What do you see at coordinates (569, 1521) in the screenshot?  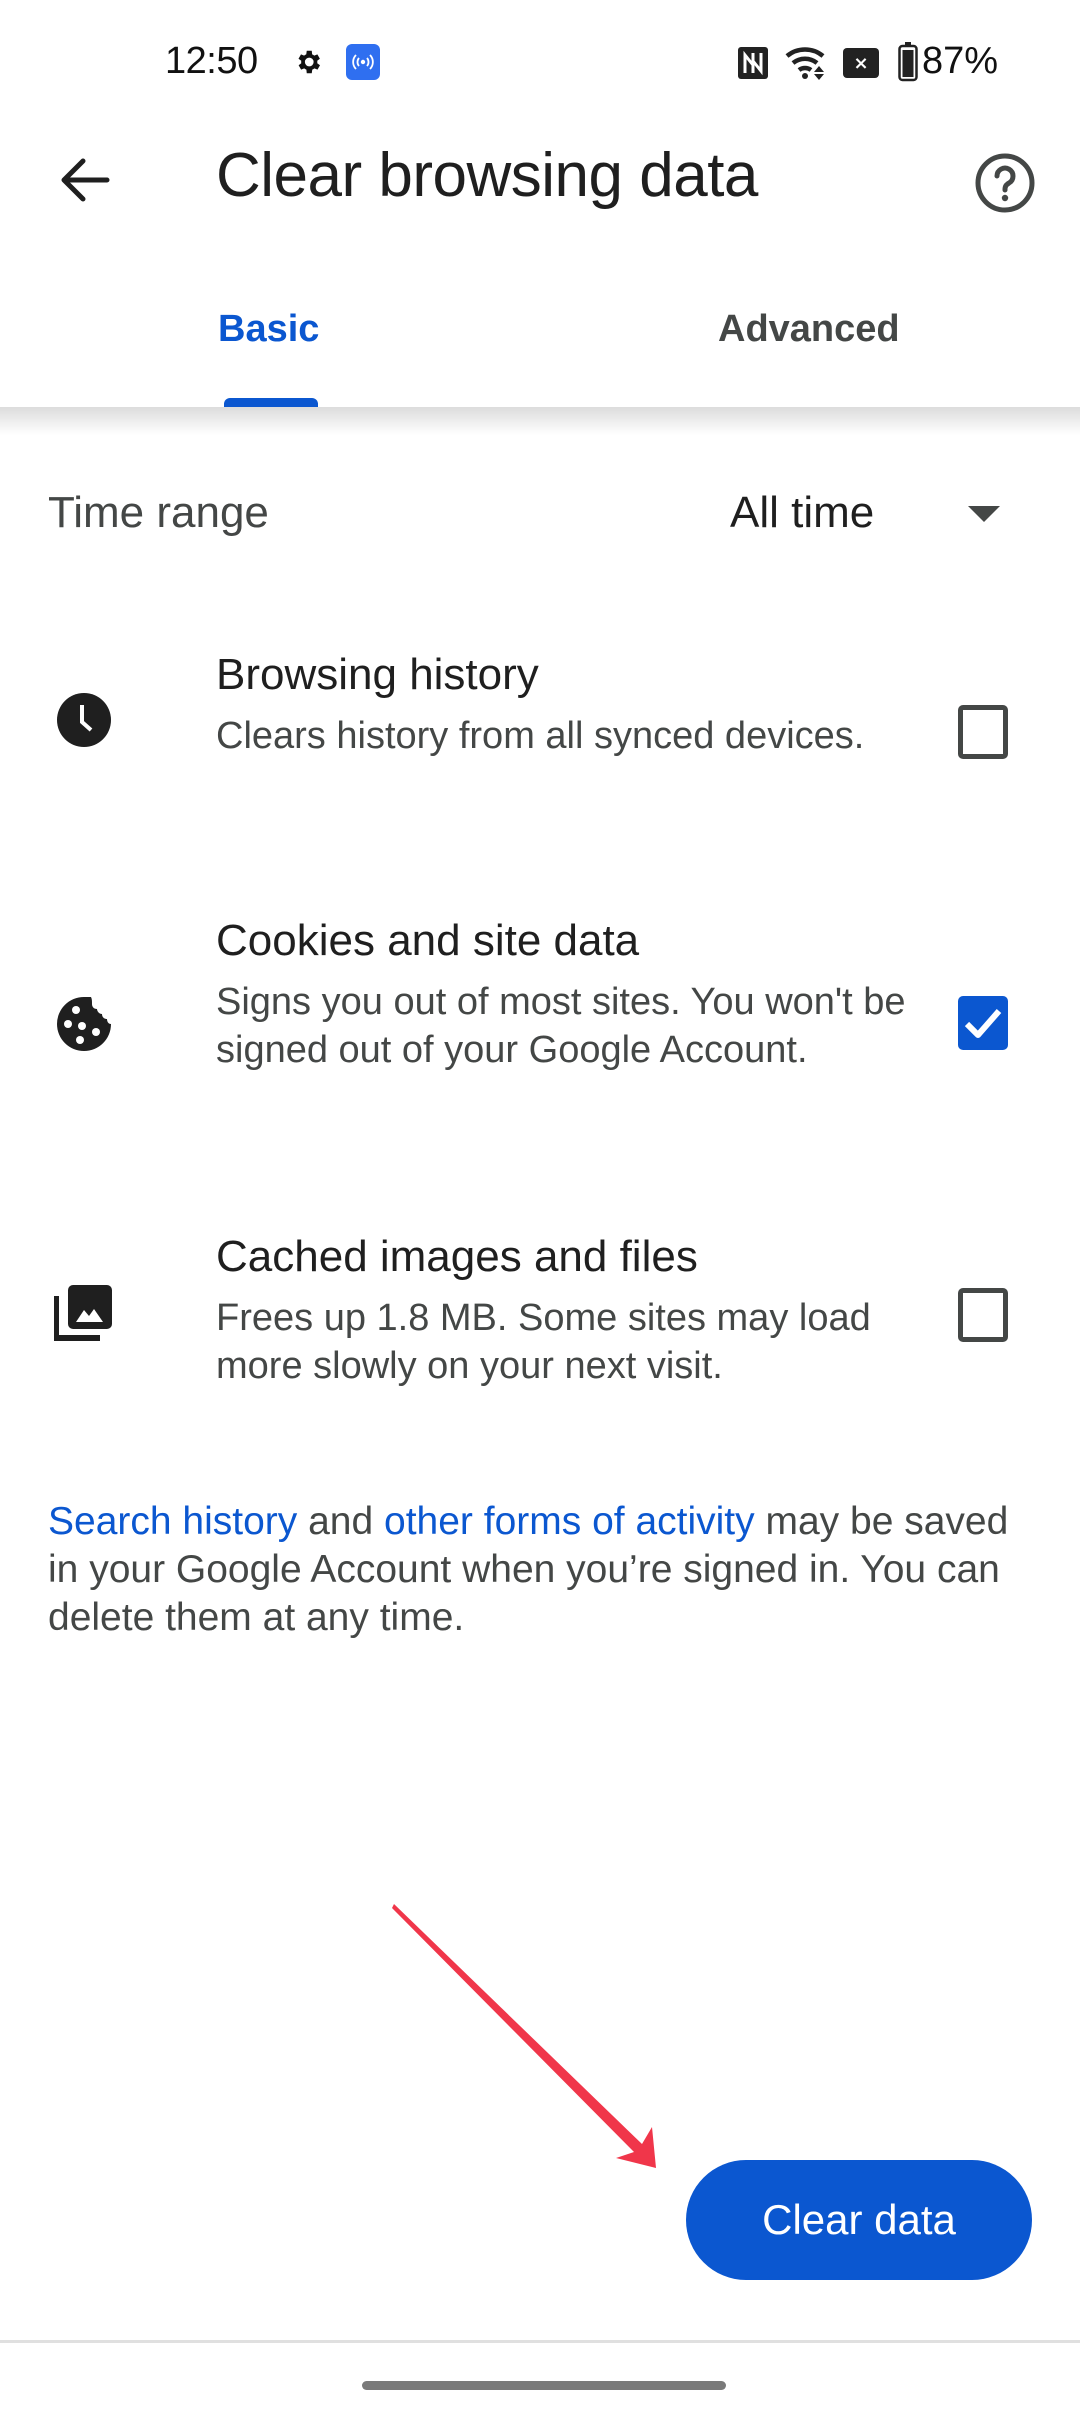 I see `other-activity-link: other forms of activity` at bounding box center [569, 1521].